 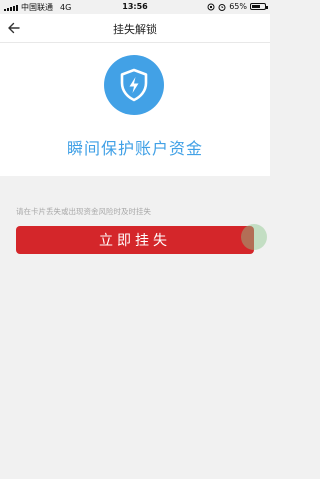 I want to click on status-right: 65%, so click(x=237, y=6).